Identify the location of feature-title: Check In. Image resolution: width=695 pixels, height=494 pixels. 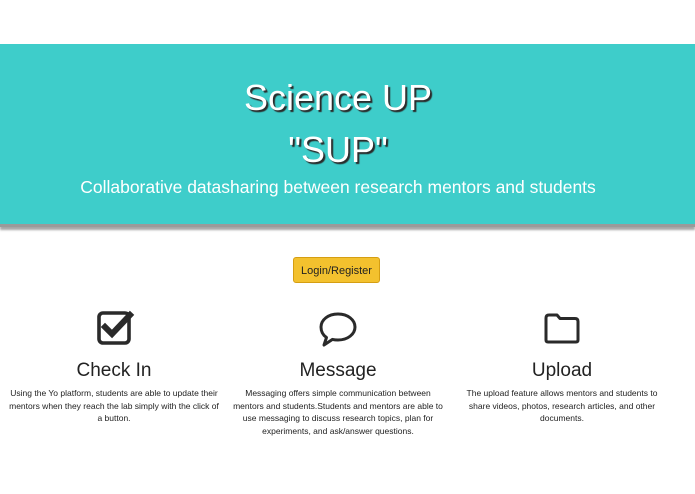
(114, 370).